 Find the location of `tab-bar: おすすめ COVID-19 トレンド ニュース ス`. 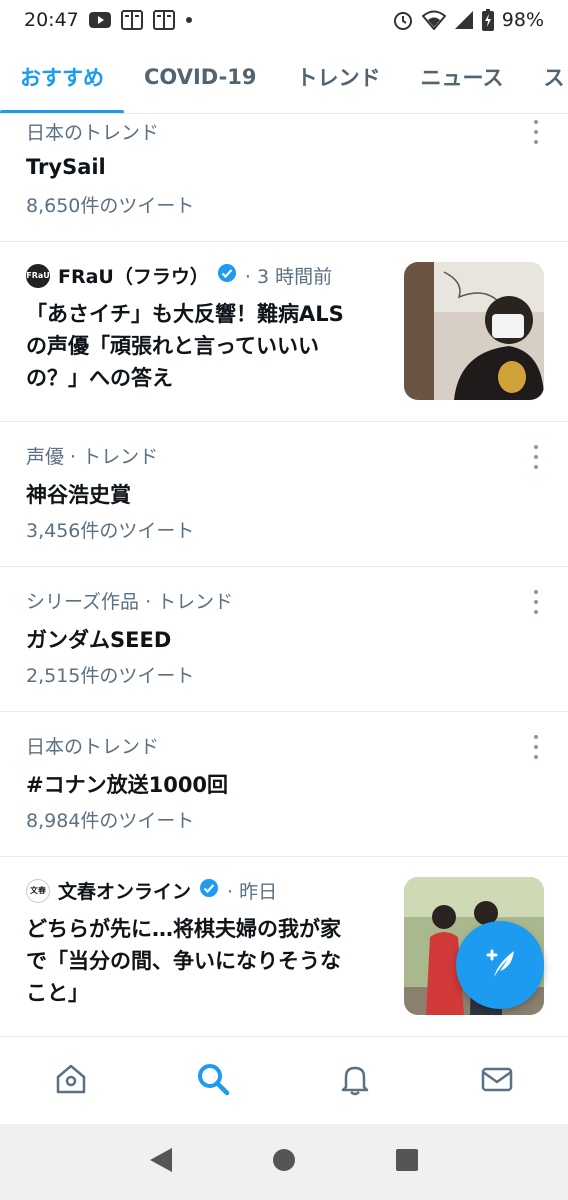

tab-bar: おすすめ COVID-19 トレンド ニュース ス is located at coordinates (284, 77).